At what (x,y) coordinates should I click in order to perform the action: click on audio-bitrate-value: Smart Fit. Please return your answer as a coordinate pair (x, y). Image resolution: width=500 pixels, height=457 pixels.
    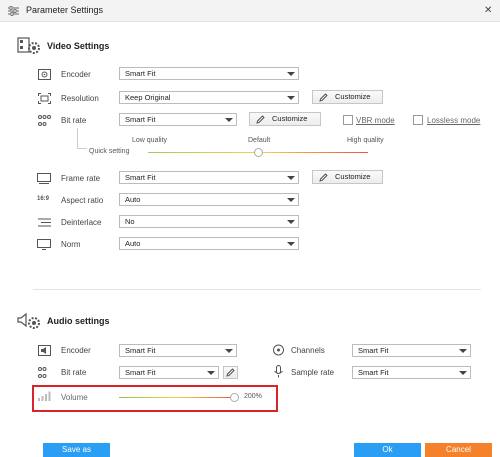
    Looking at the image, I should click on (140, 372).